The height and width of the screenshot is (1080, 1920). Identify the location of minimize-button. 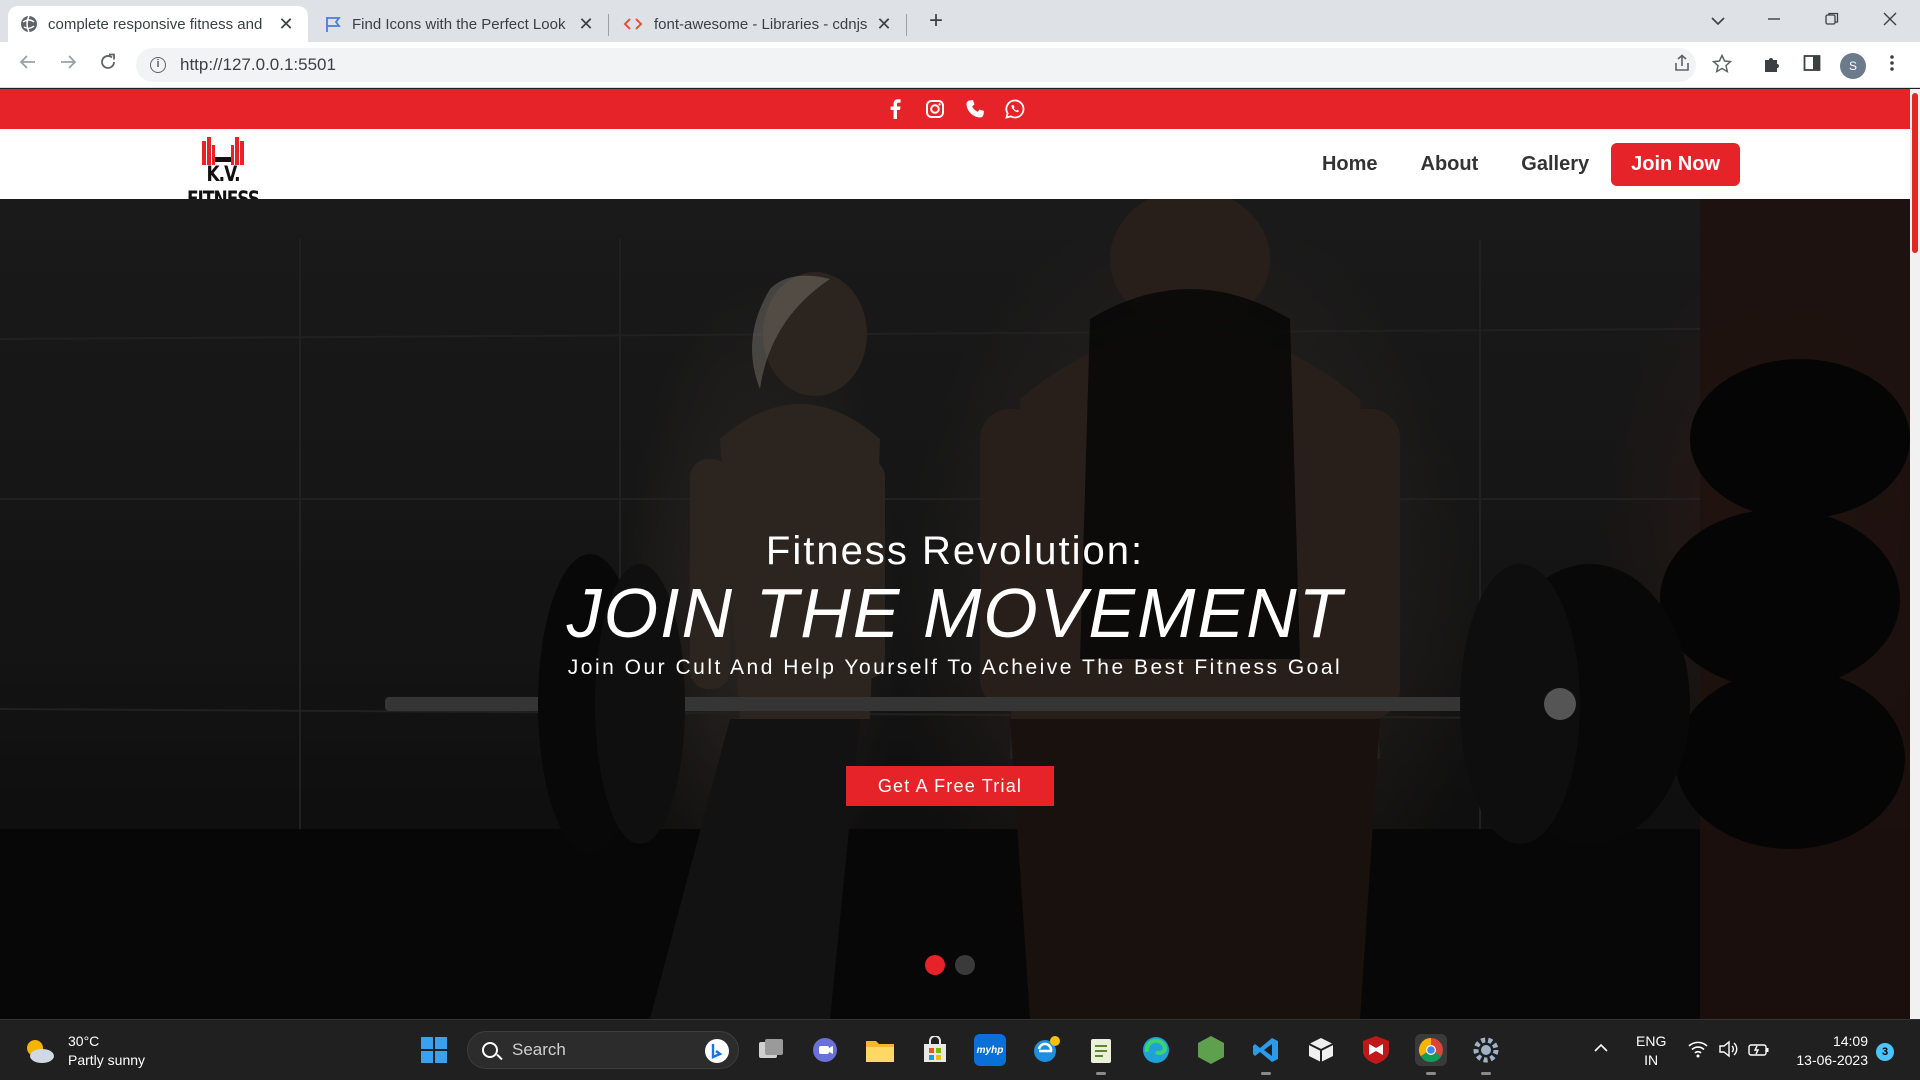
(1774, 20).